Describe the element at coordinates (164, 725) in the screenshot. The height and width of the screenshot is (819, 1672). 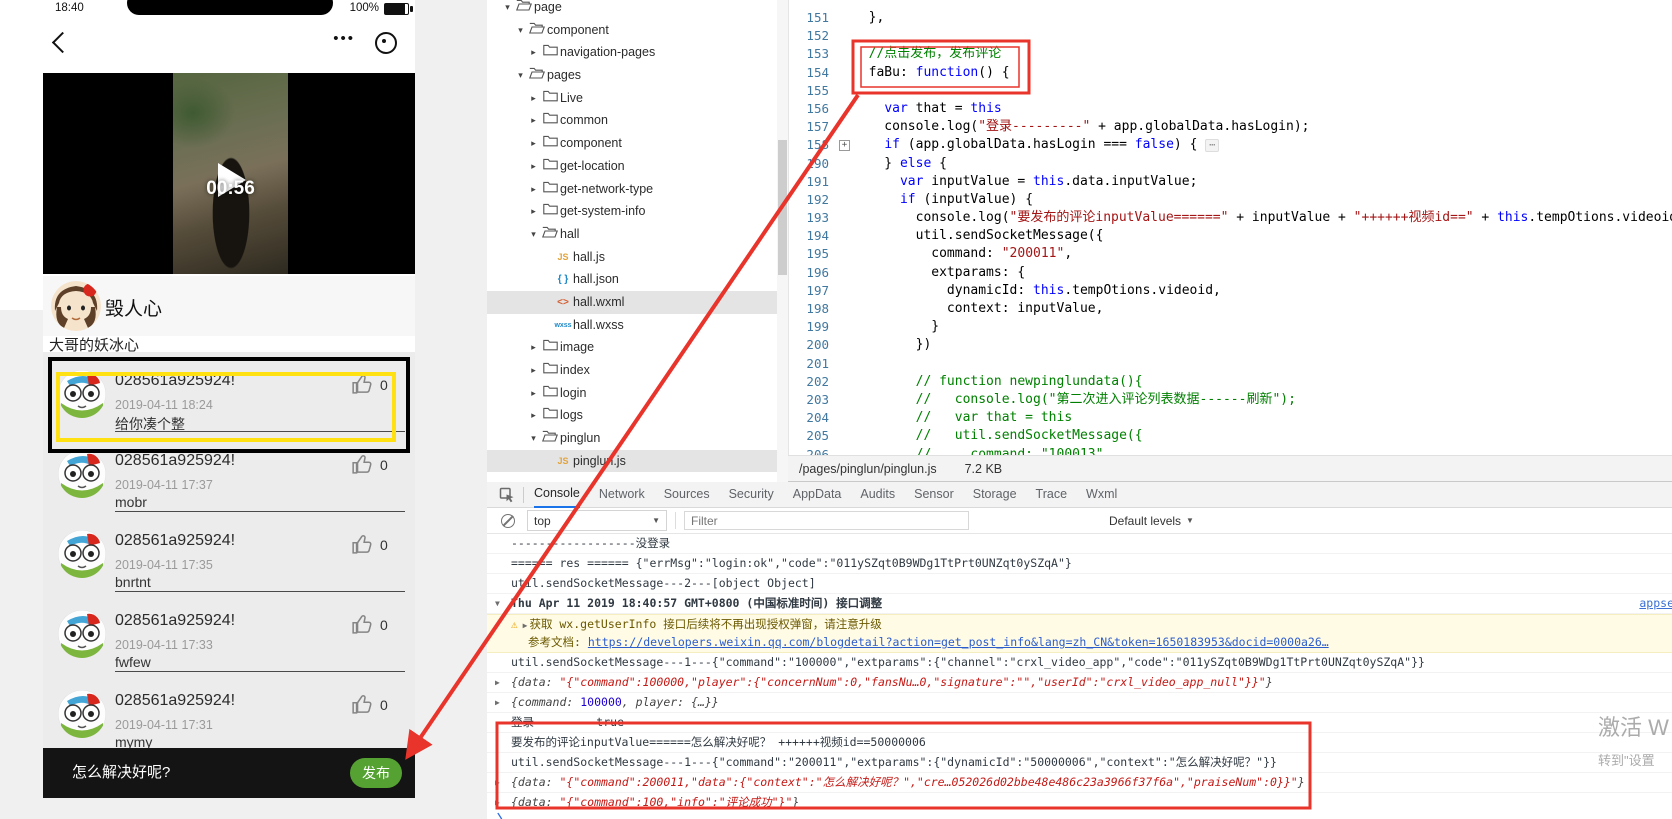
I see `comment-timestamp: 2019-04-11 17:31` at that location.